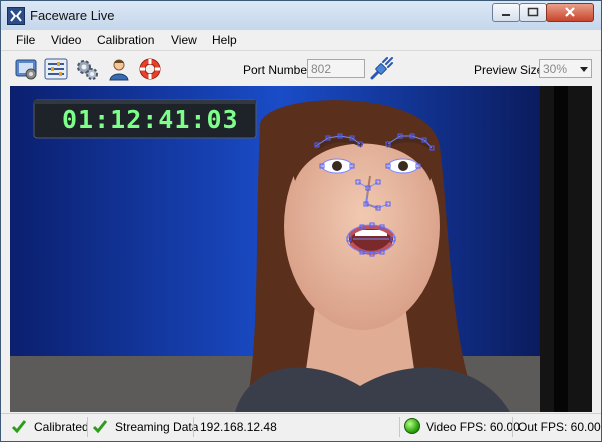 The height and width of the screenshot is (442, 602). I want to click on port-number-label: Port Number:, so click(279, 70).